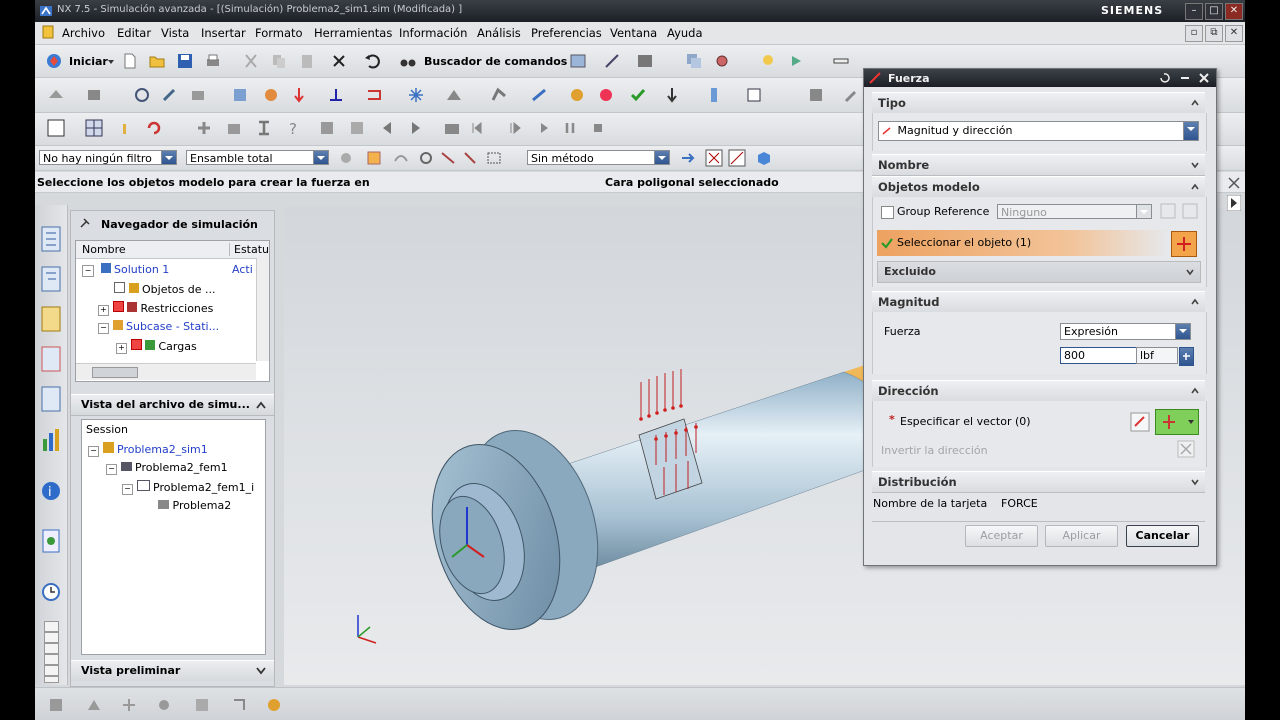  Describe the element at coordinates (51, 439) in the screenshot. I see `chart-tab-icon` at that location.